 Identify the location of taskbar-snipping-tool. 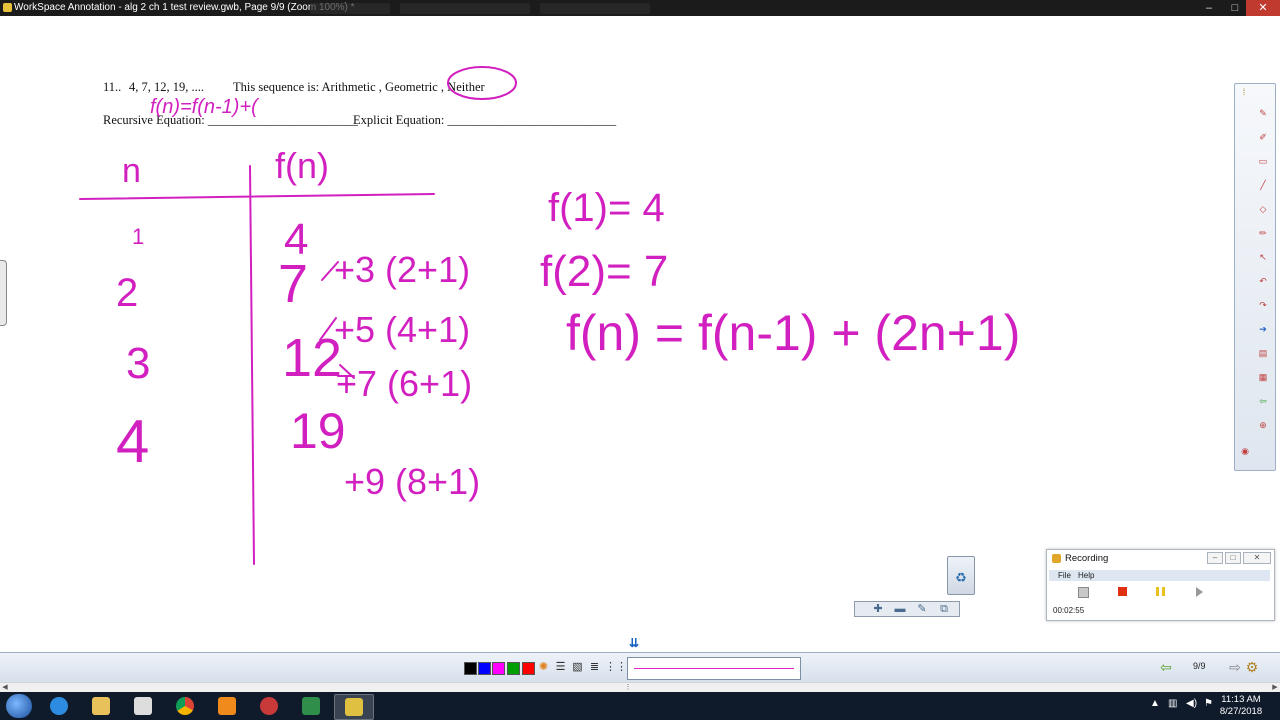
(269, 706).